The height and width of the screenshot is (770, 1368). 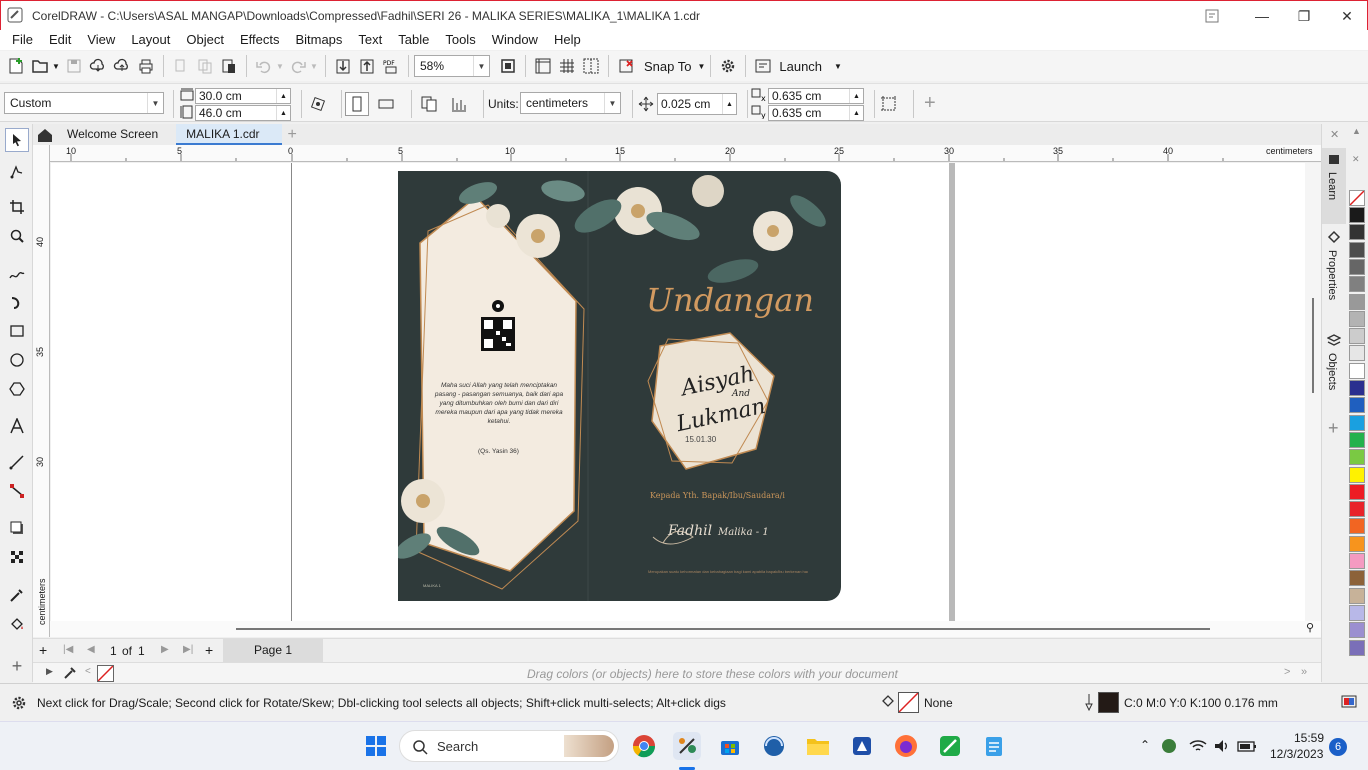 I want to click on doc-palette-expand-icon: ▶, so click(x=49, y=671).